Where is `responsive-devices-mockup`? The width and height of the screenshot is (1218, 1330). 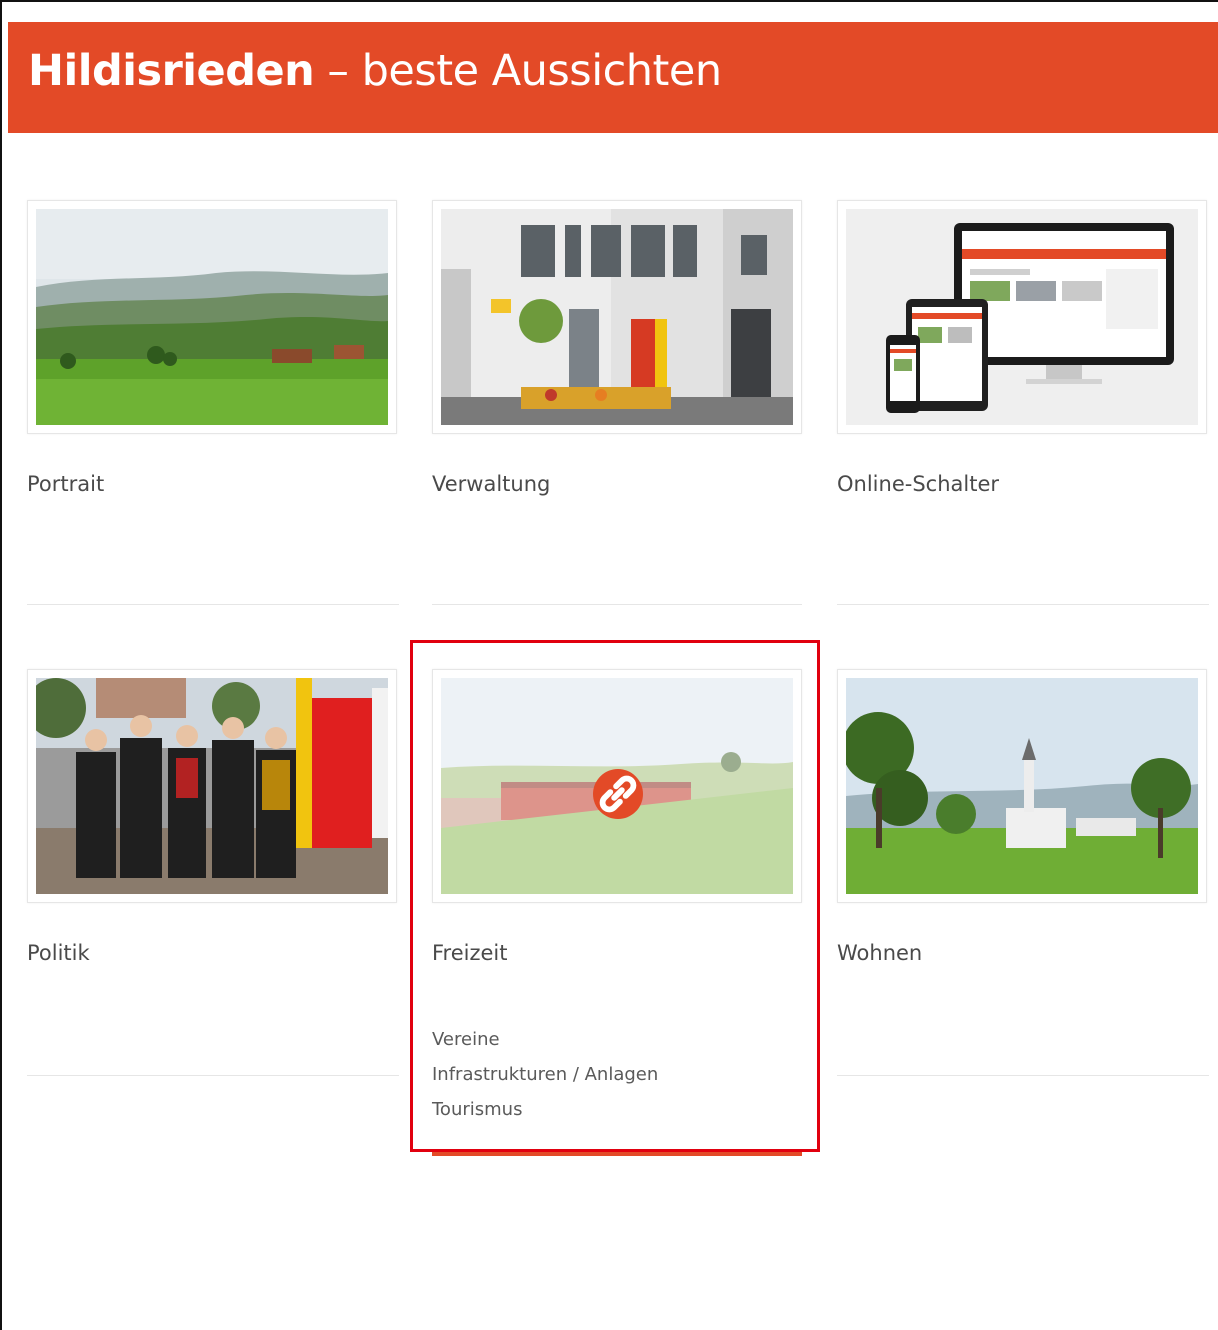
responsive-devices-mockup is located at coordinates (1022, 317).